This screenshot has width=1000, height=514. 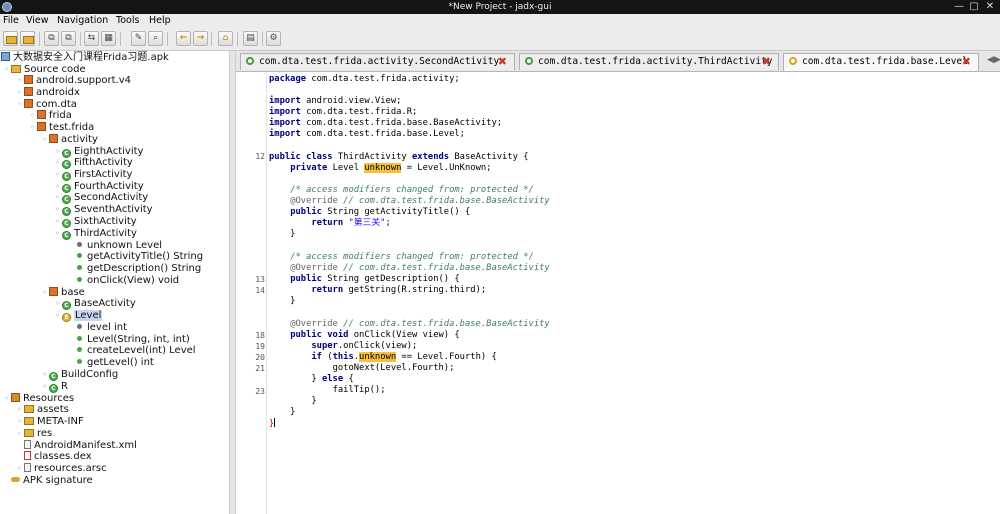 What do you see at coordinates (50, 116) in the screenshot?
I see `tree-pkg-frida: ◦ frida` at bounding box center [50, 116].